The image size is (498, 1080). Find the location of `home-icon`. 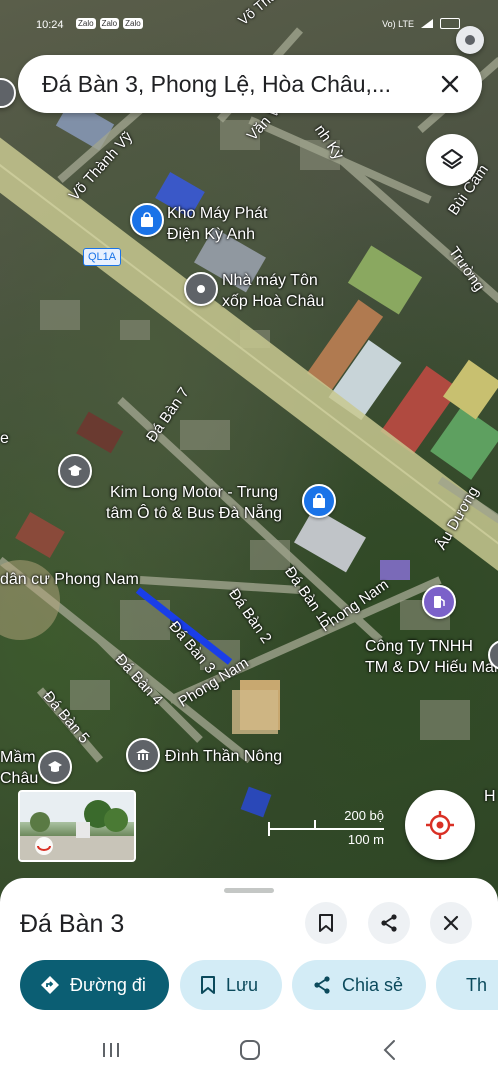

home-icon is located at coordinates (250, 1050).